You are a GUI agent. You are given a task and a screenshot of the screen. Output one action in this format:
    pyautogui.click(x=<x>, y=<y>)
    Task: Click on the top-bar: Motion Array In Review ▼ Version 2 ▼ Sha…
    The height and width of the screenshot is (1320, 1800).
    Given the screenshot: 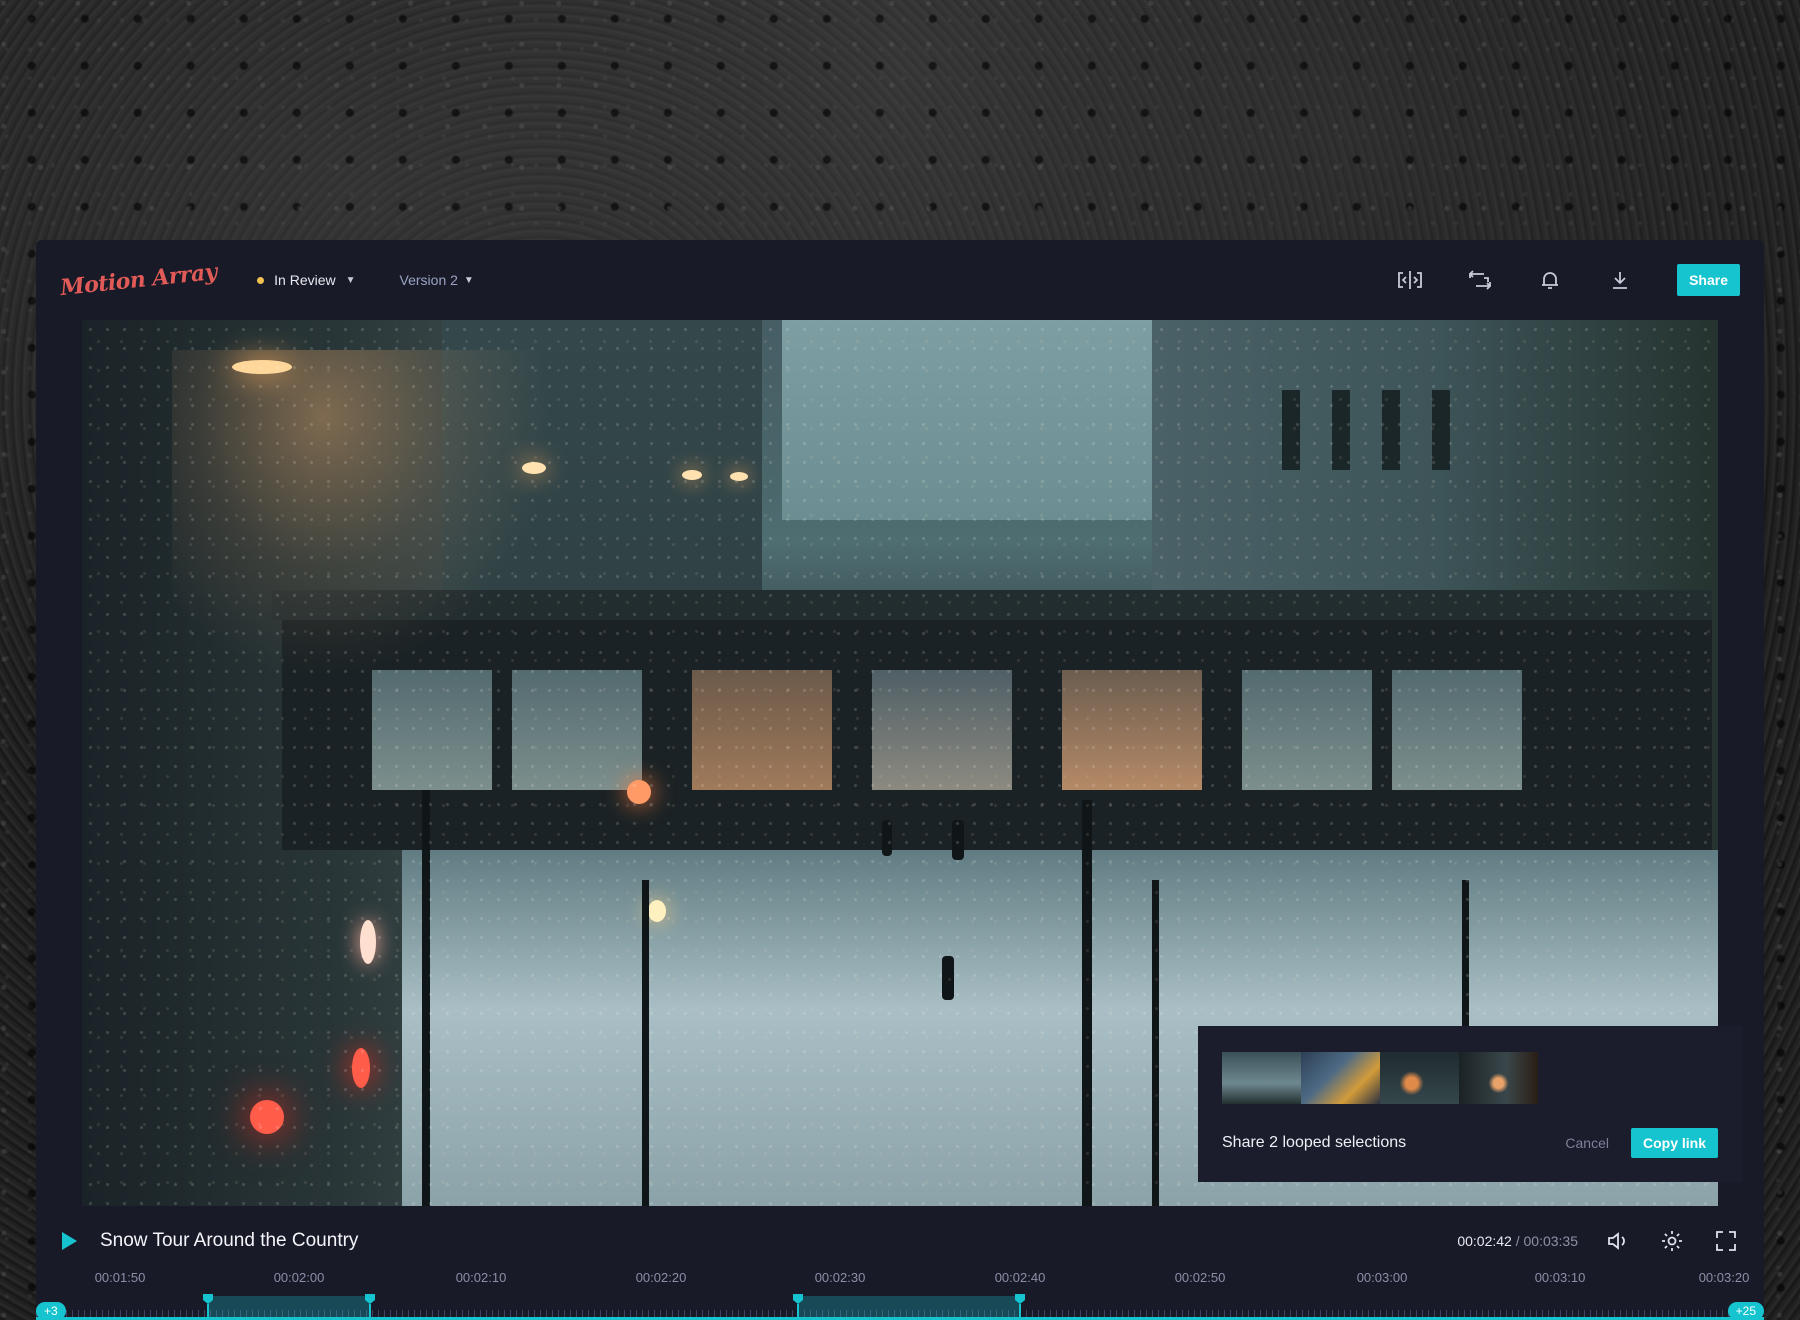 What is the action you would take?
    pyautogui.click(x=900, y=280)
    